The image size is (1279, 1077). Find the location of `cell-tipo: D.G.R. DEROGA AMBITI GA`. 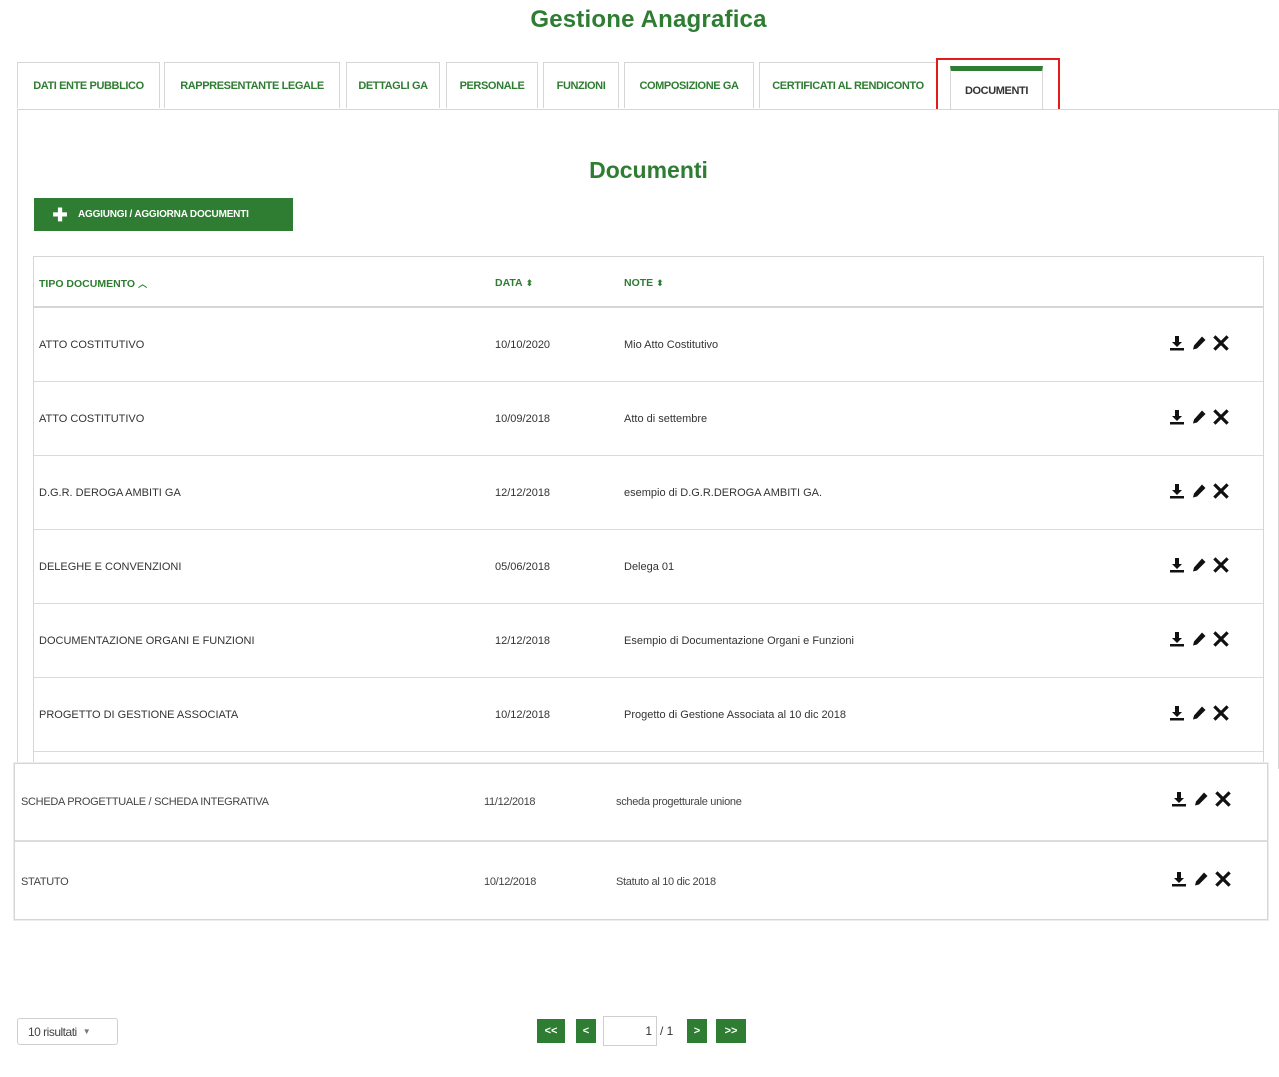

cell-tipo: D.G.R. DEROGA AMBITI GA is located at coordinates (110, 493).